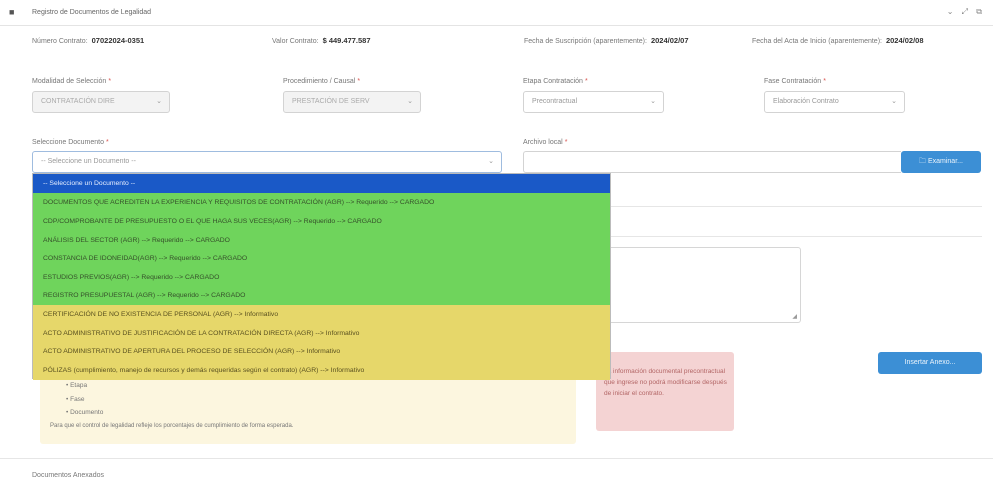 The image size is (993, 485). I want to click on contract-number-value: 07022024-0351, so click(118, 40).